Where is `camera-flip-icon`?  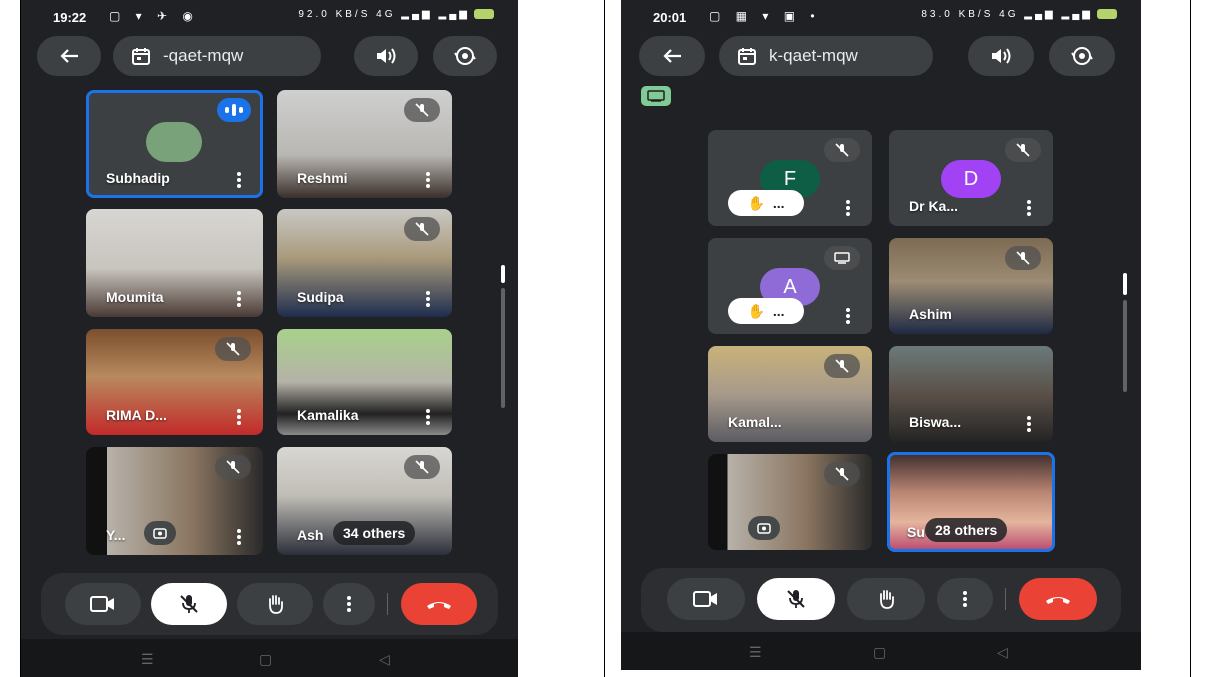 camera-flip-icon is located at coordinates (1082, 56).